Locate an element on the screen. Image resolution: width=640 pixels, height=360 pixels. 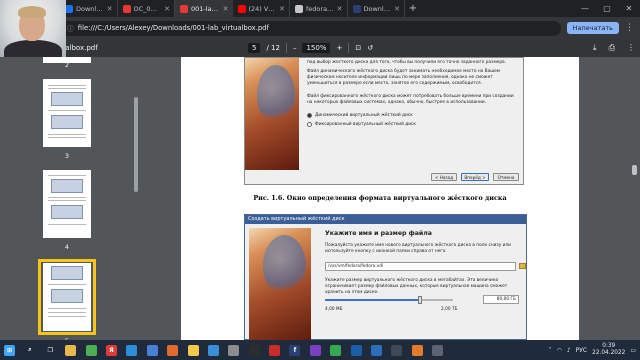
tab-title: 001-lab_virtu is located at coordinates (205, 8).